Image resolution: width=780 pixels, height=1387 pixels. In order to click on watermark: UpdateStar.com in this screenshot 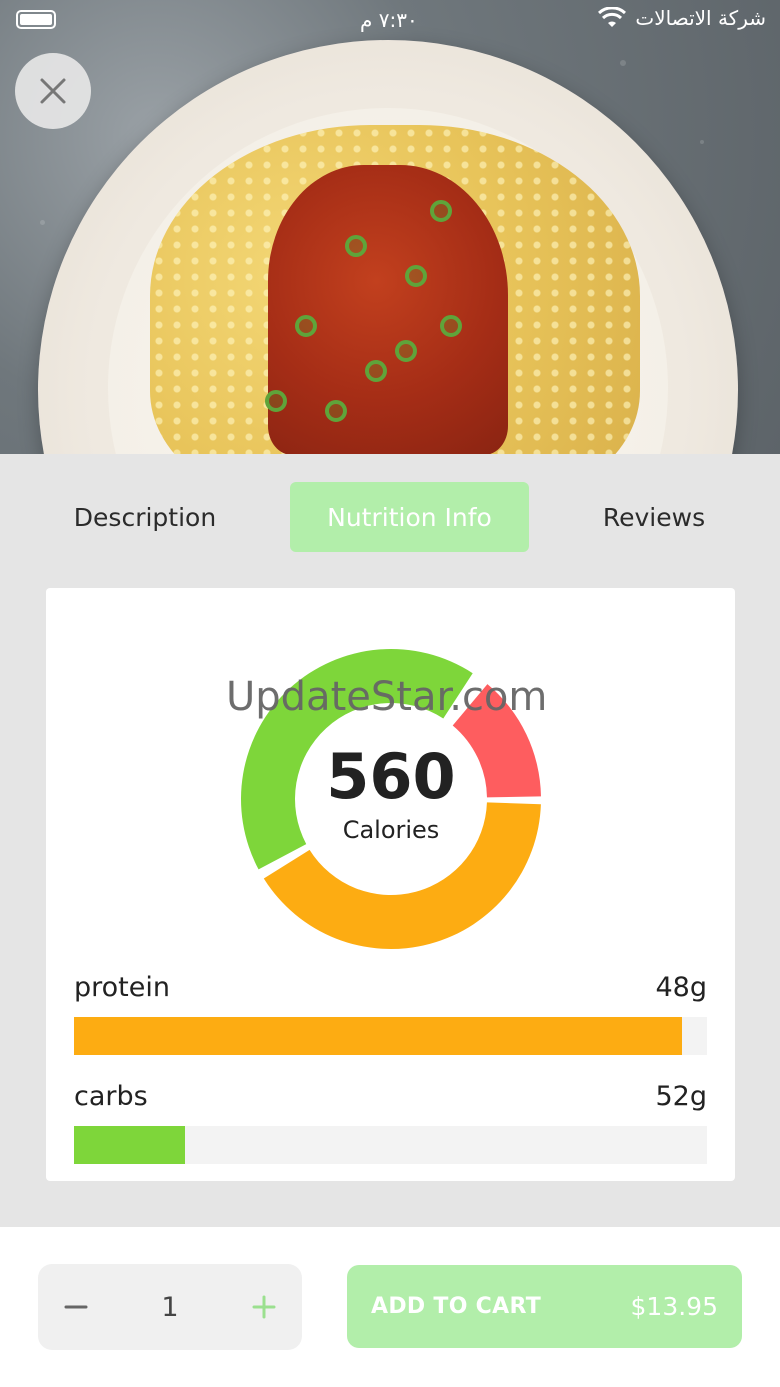, I will do `click(387, 697)`.